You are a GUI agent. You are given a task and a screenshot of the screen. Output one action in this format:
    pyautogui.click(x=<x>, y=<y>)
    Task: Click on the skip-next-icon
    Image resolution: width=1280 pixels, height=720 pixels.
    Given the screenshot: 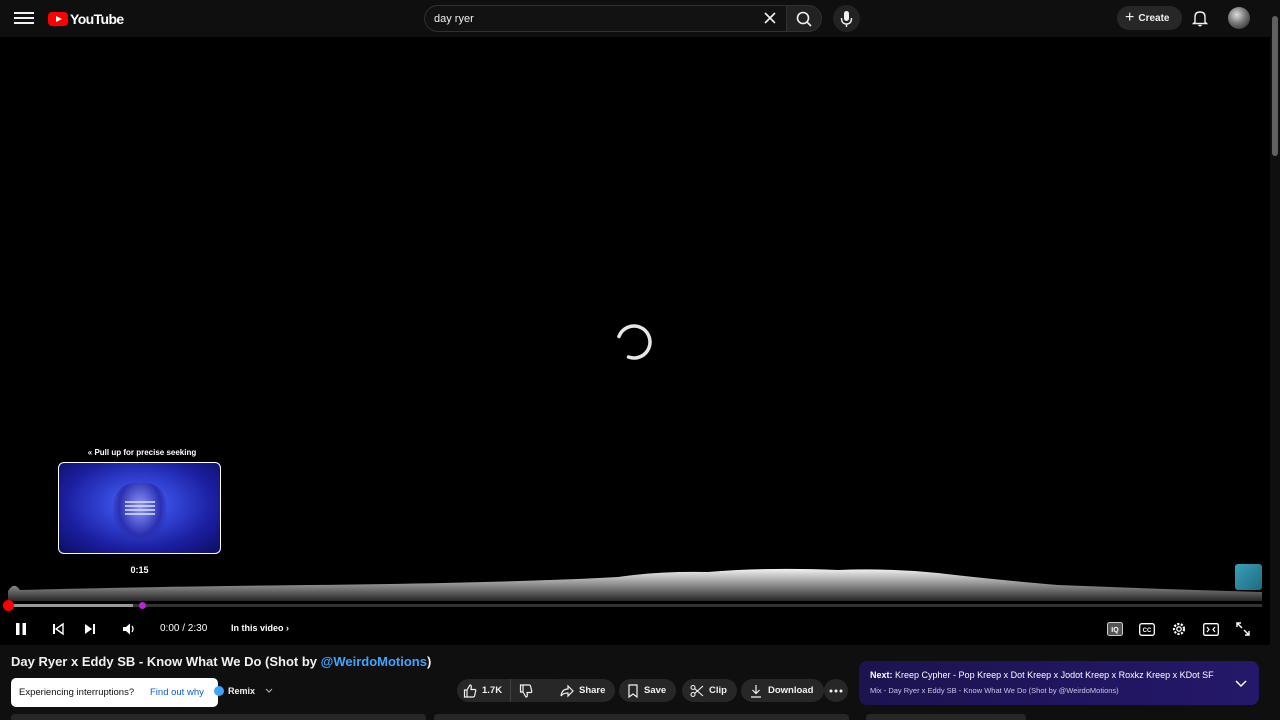 What is the action you would take?
    pyautogui.click(x=90, y=629)
    